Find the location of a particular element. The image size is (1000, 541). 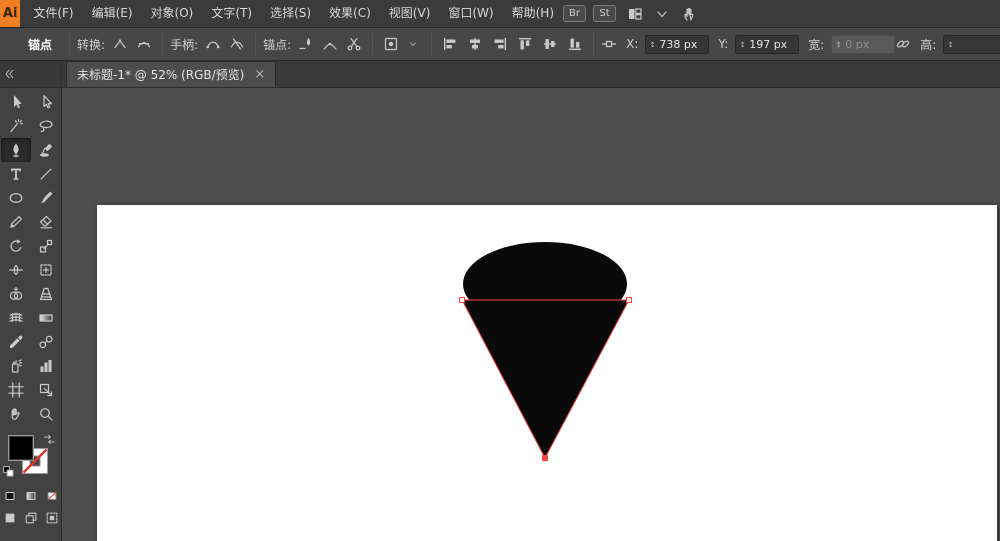

free-transform-icon is located at coordinates (46, 270).